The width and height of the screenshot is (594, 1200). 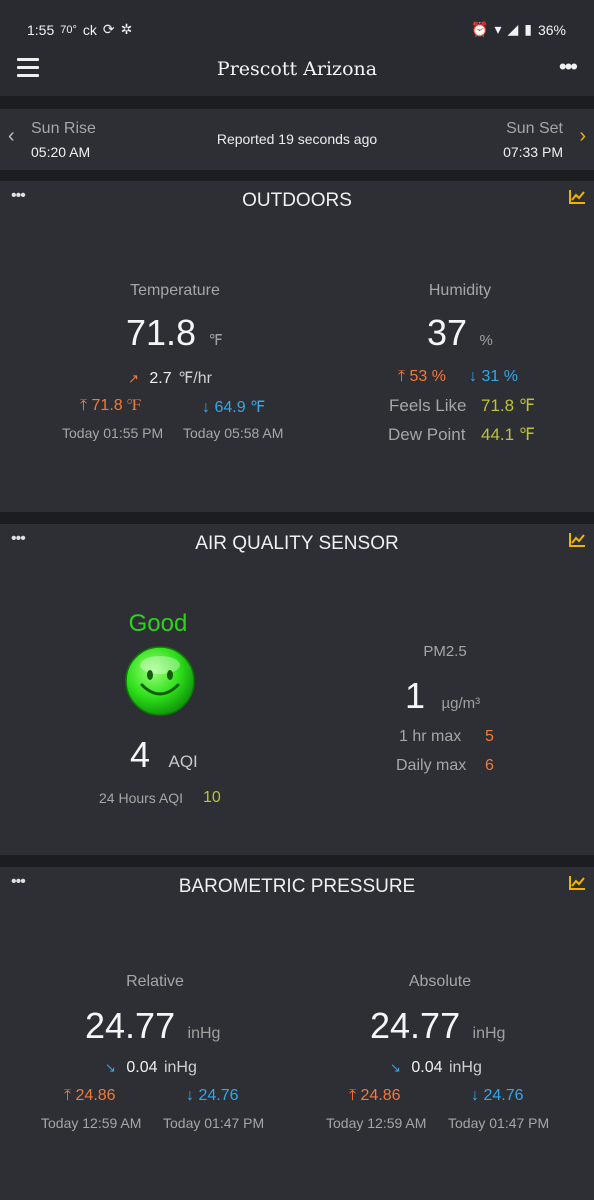 What do you see at coordinates (141, 798) in the screenshot?
I see `aqi24-label: 24 Hours AQI` at bounding box center [141, 798].